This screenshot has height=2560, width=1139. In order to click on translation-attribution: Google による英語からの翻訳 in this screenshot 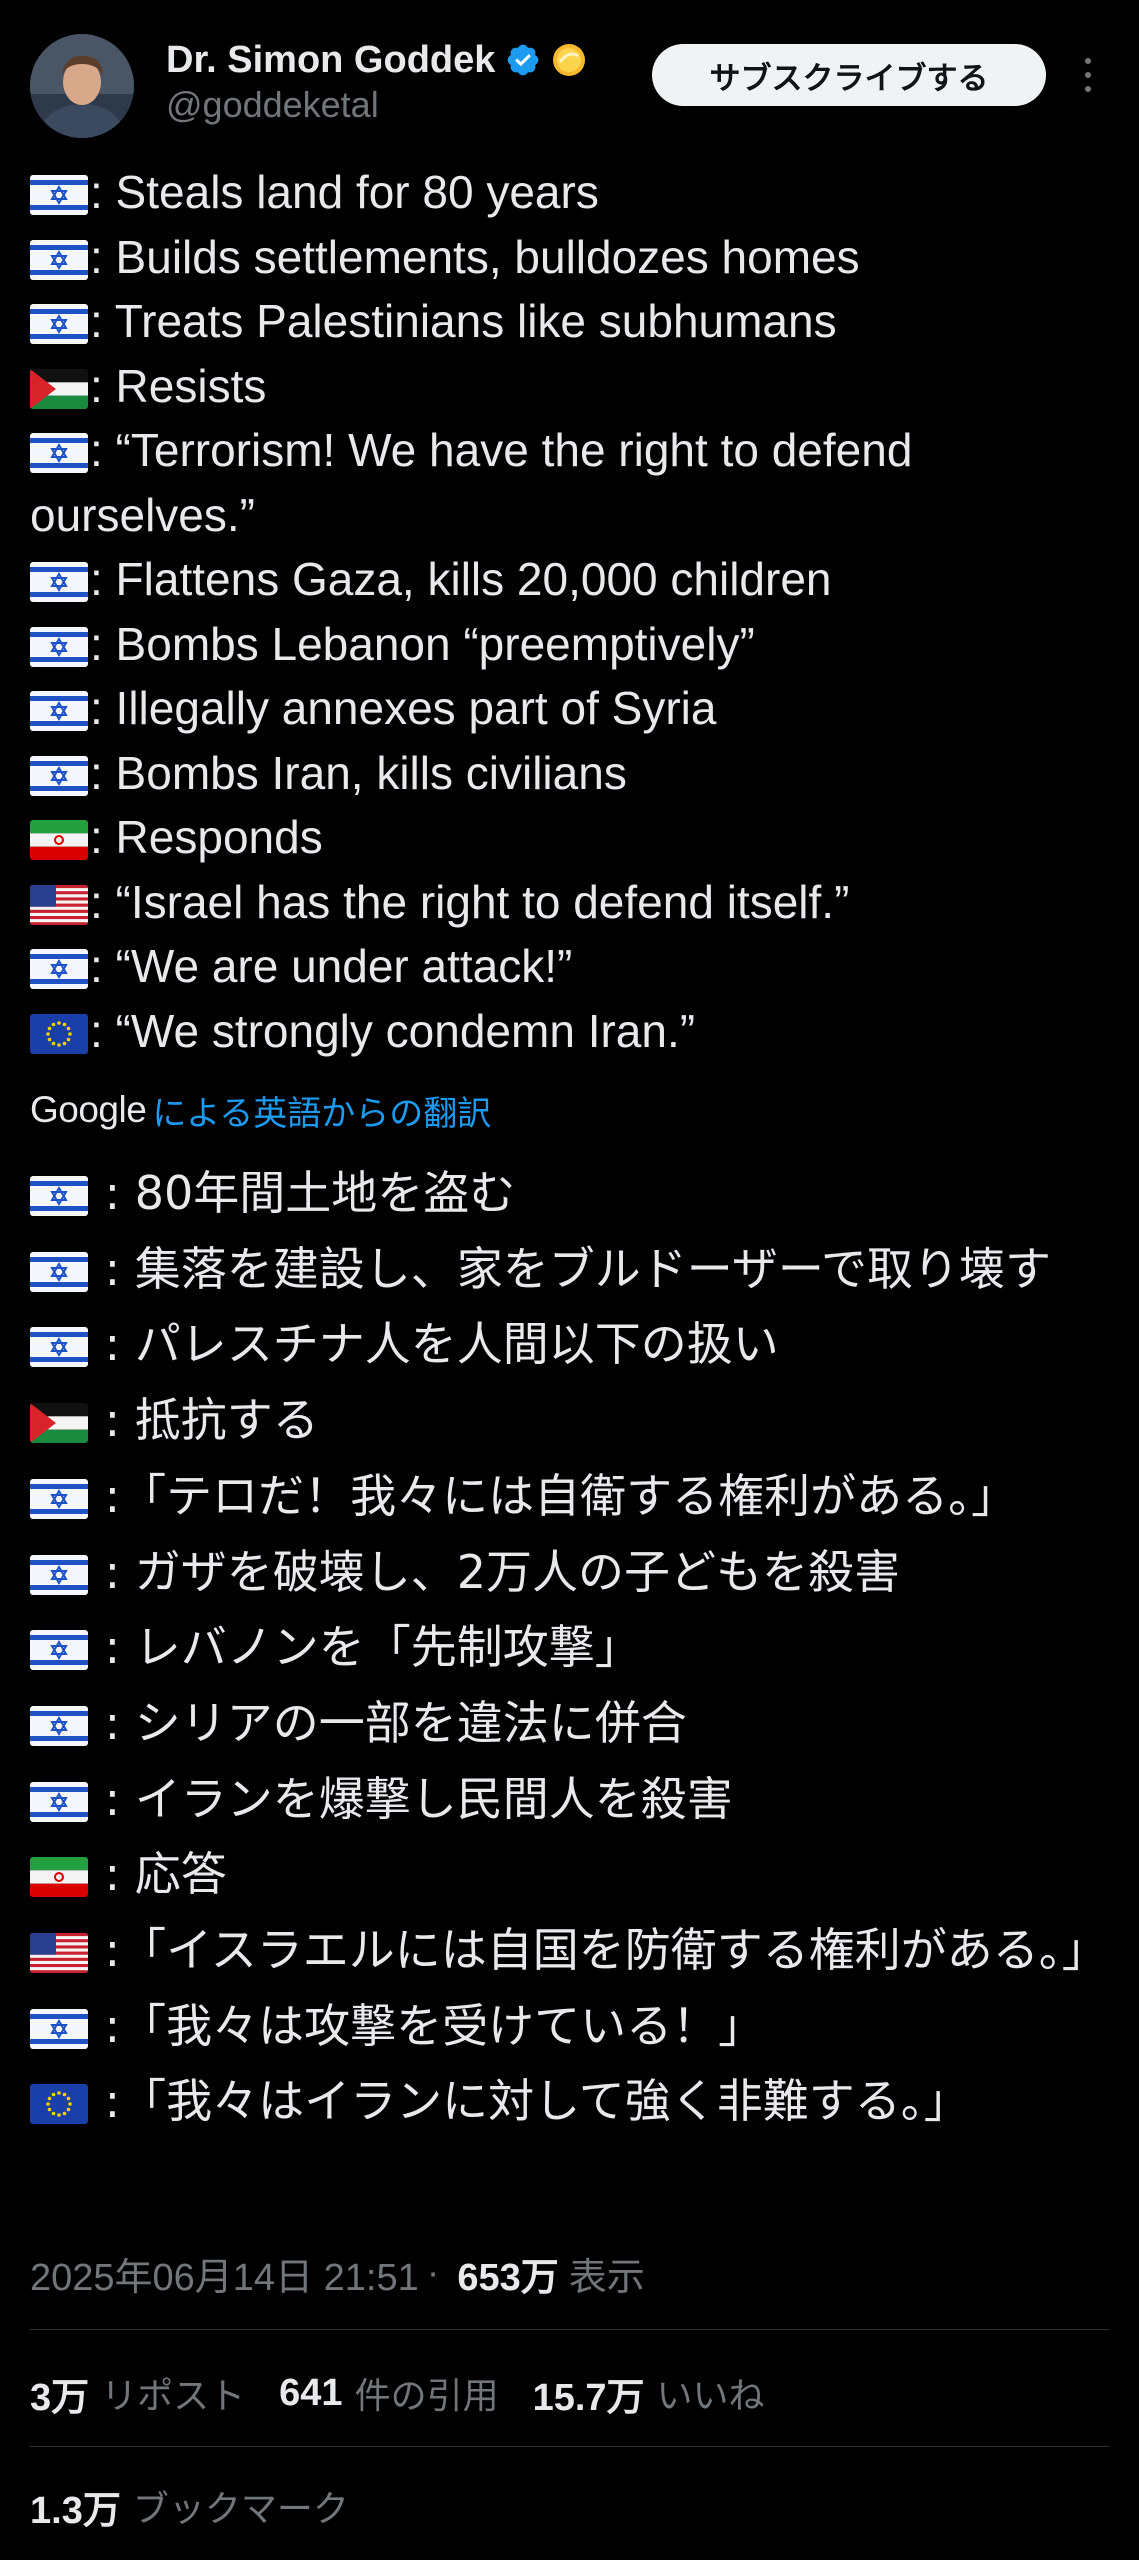, I will do `click(260, 1110)`.